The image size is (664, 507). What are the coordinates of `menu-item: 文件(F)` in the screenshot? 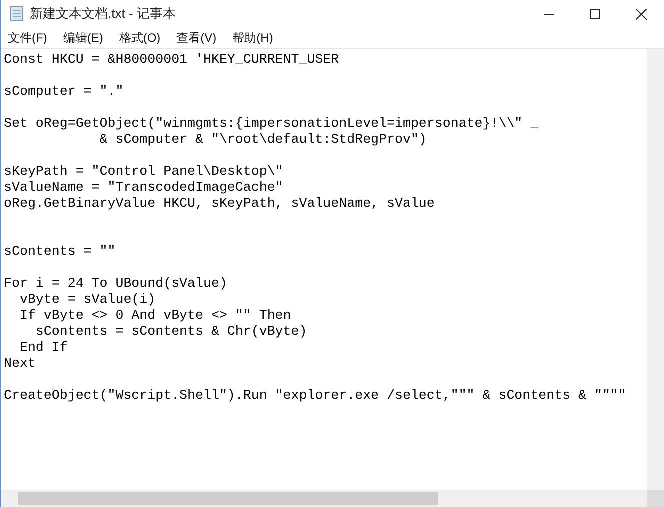 It's located at (27, 38).